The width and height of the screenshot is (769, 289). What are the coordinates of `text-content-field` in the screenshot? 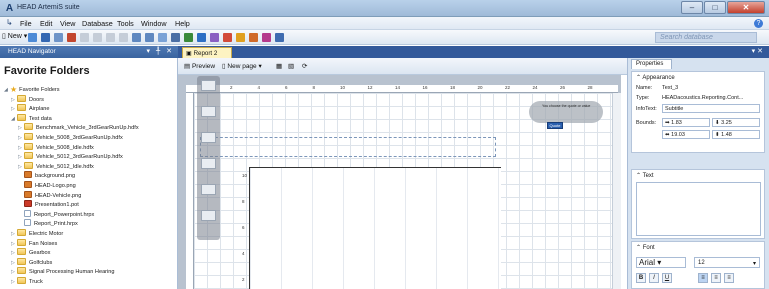 It's located at (698, 209).